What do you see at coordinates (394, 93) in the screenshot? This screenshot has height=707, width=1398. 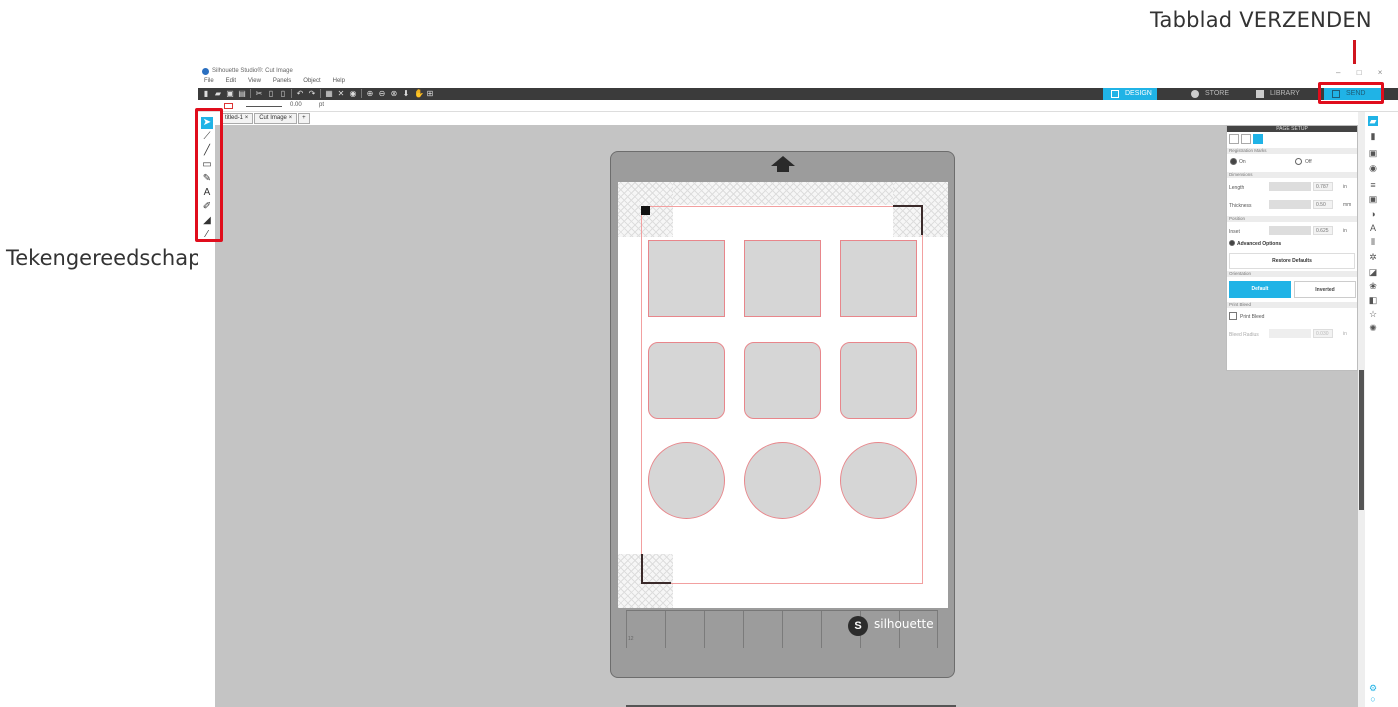 I see `zoom-select-icon: ⊗` at bounding box center [394, 93].